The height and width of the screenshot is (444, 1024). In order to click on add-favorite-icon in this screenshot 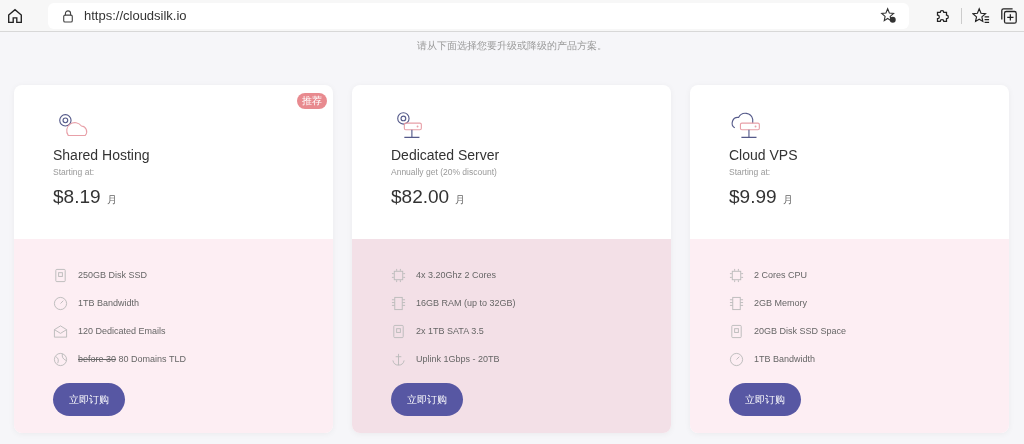, I will do `click(888, 15)`.